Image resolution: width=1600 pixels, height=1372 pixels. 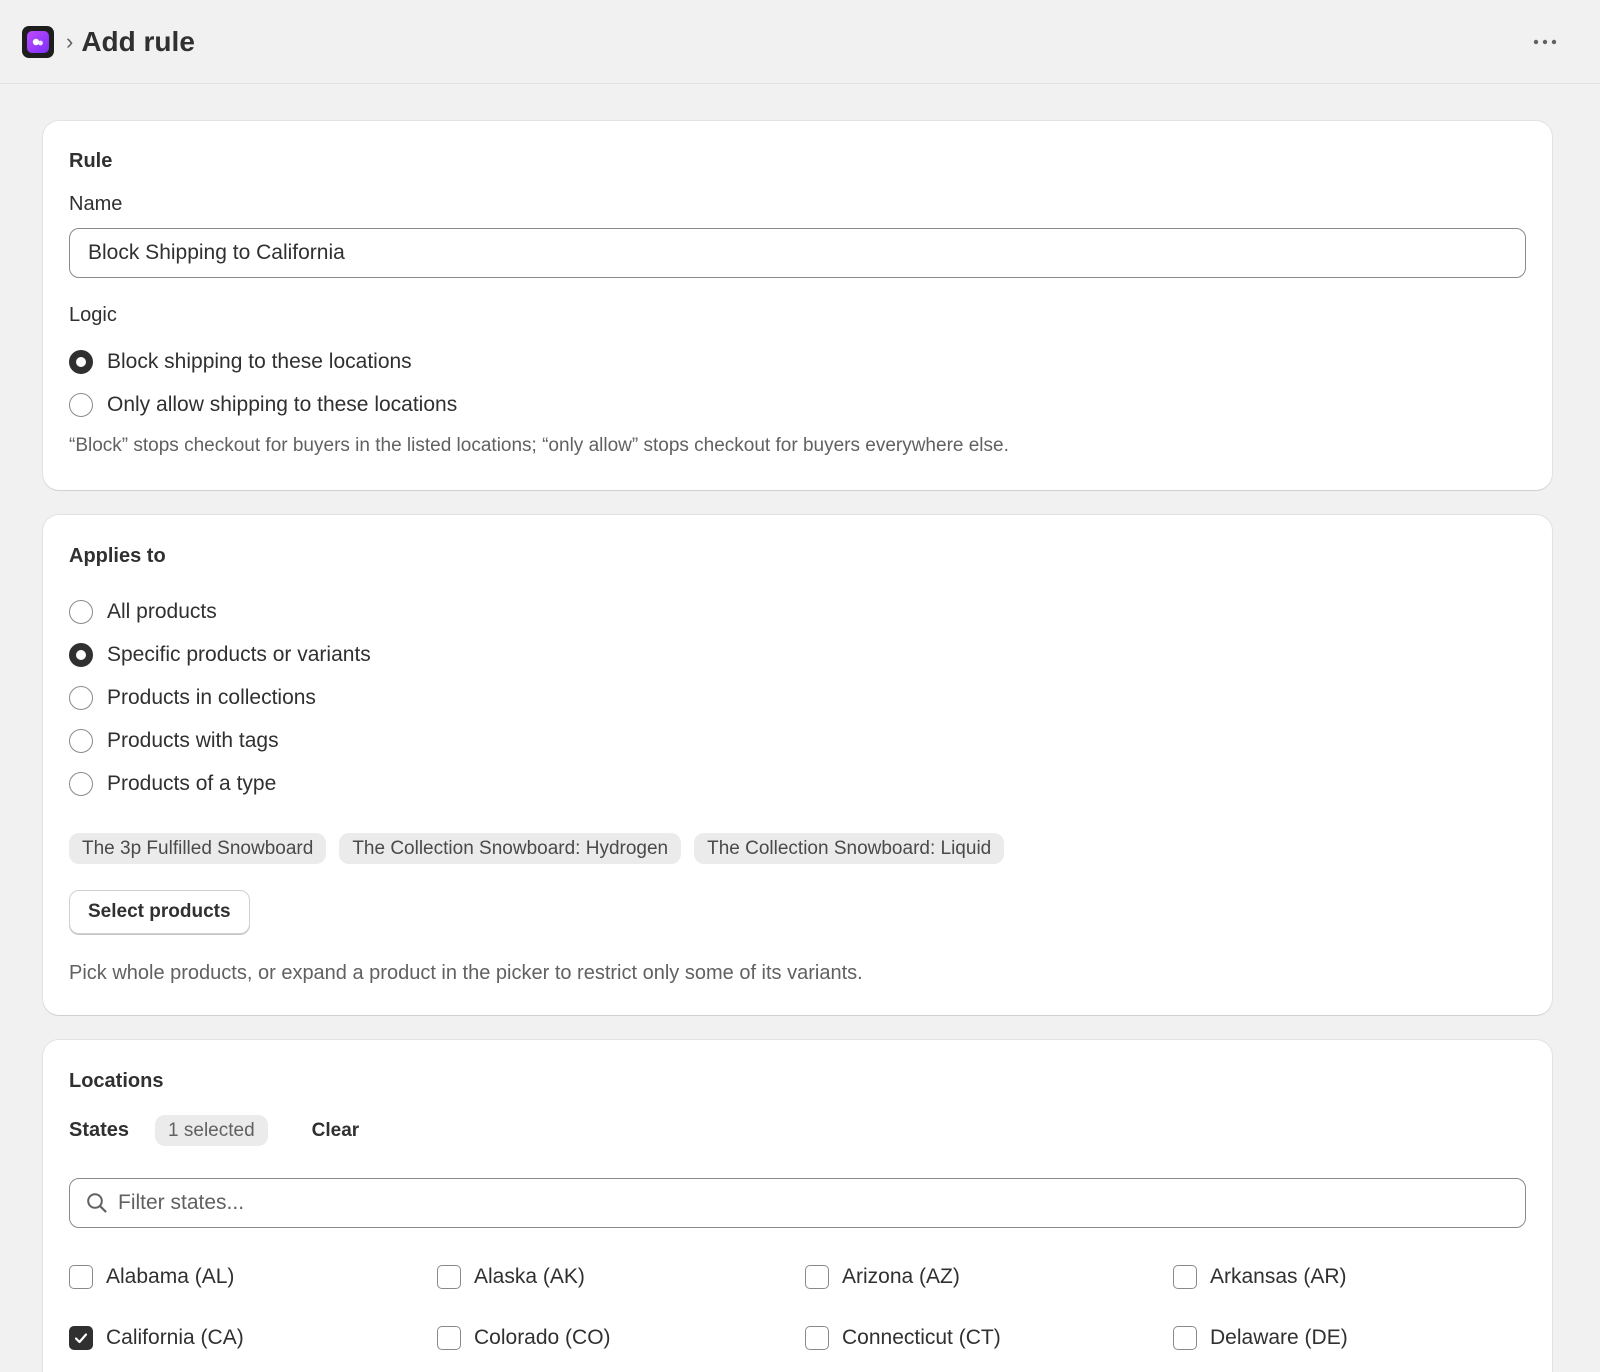 What do you see at coordinates (96, 204) in the screenshot?
I see `name-label: Name` at bounding box center [96, 204].